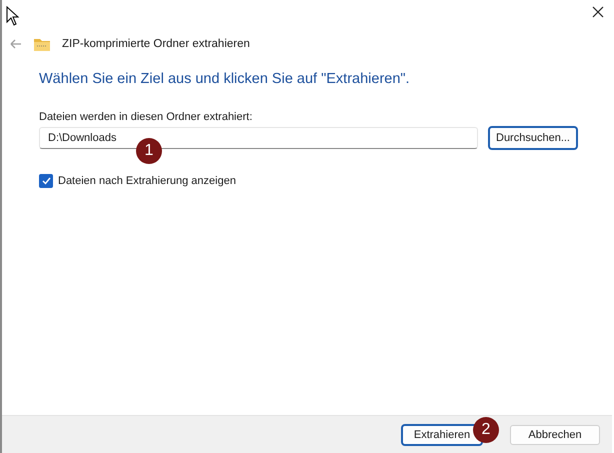 The width and height of the screenshot is (614, 453). Describe the element at coordinates (555, 434) in the screenshot. I see `cancel-button: Abbrechen` at that location.